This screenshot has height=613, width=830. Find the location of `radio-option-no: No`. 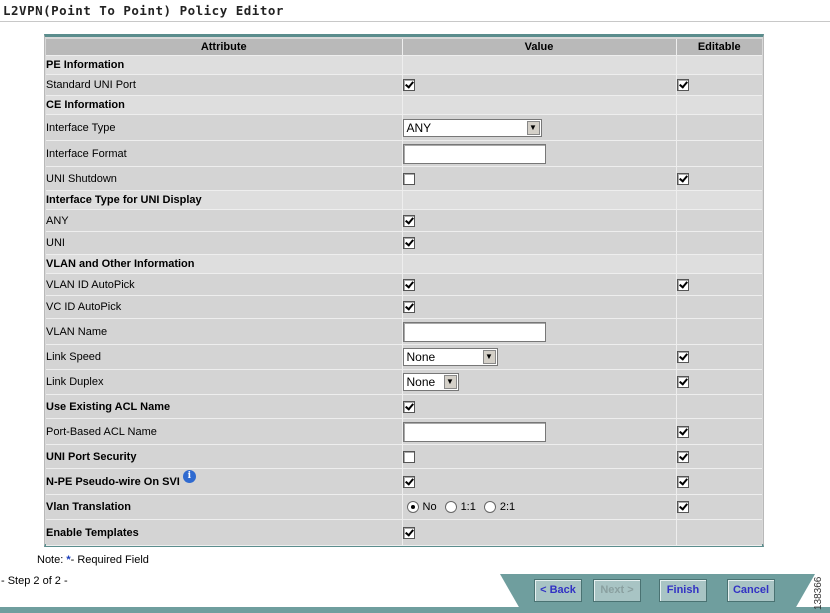

radio-option-no: No is located at coordinates (421, 507).